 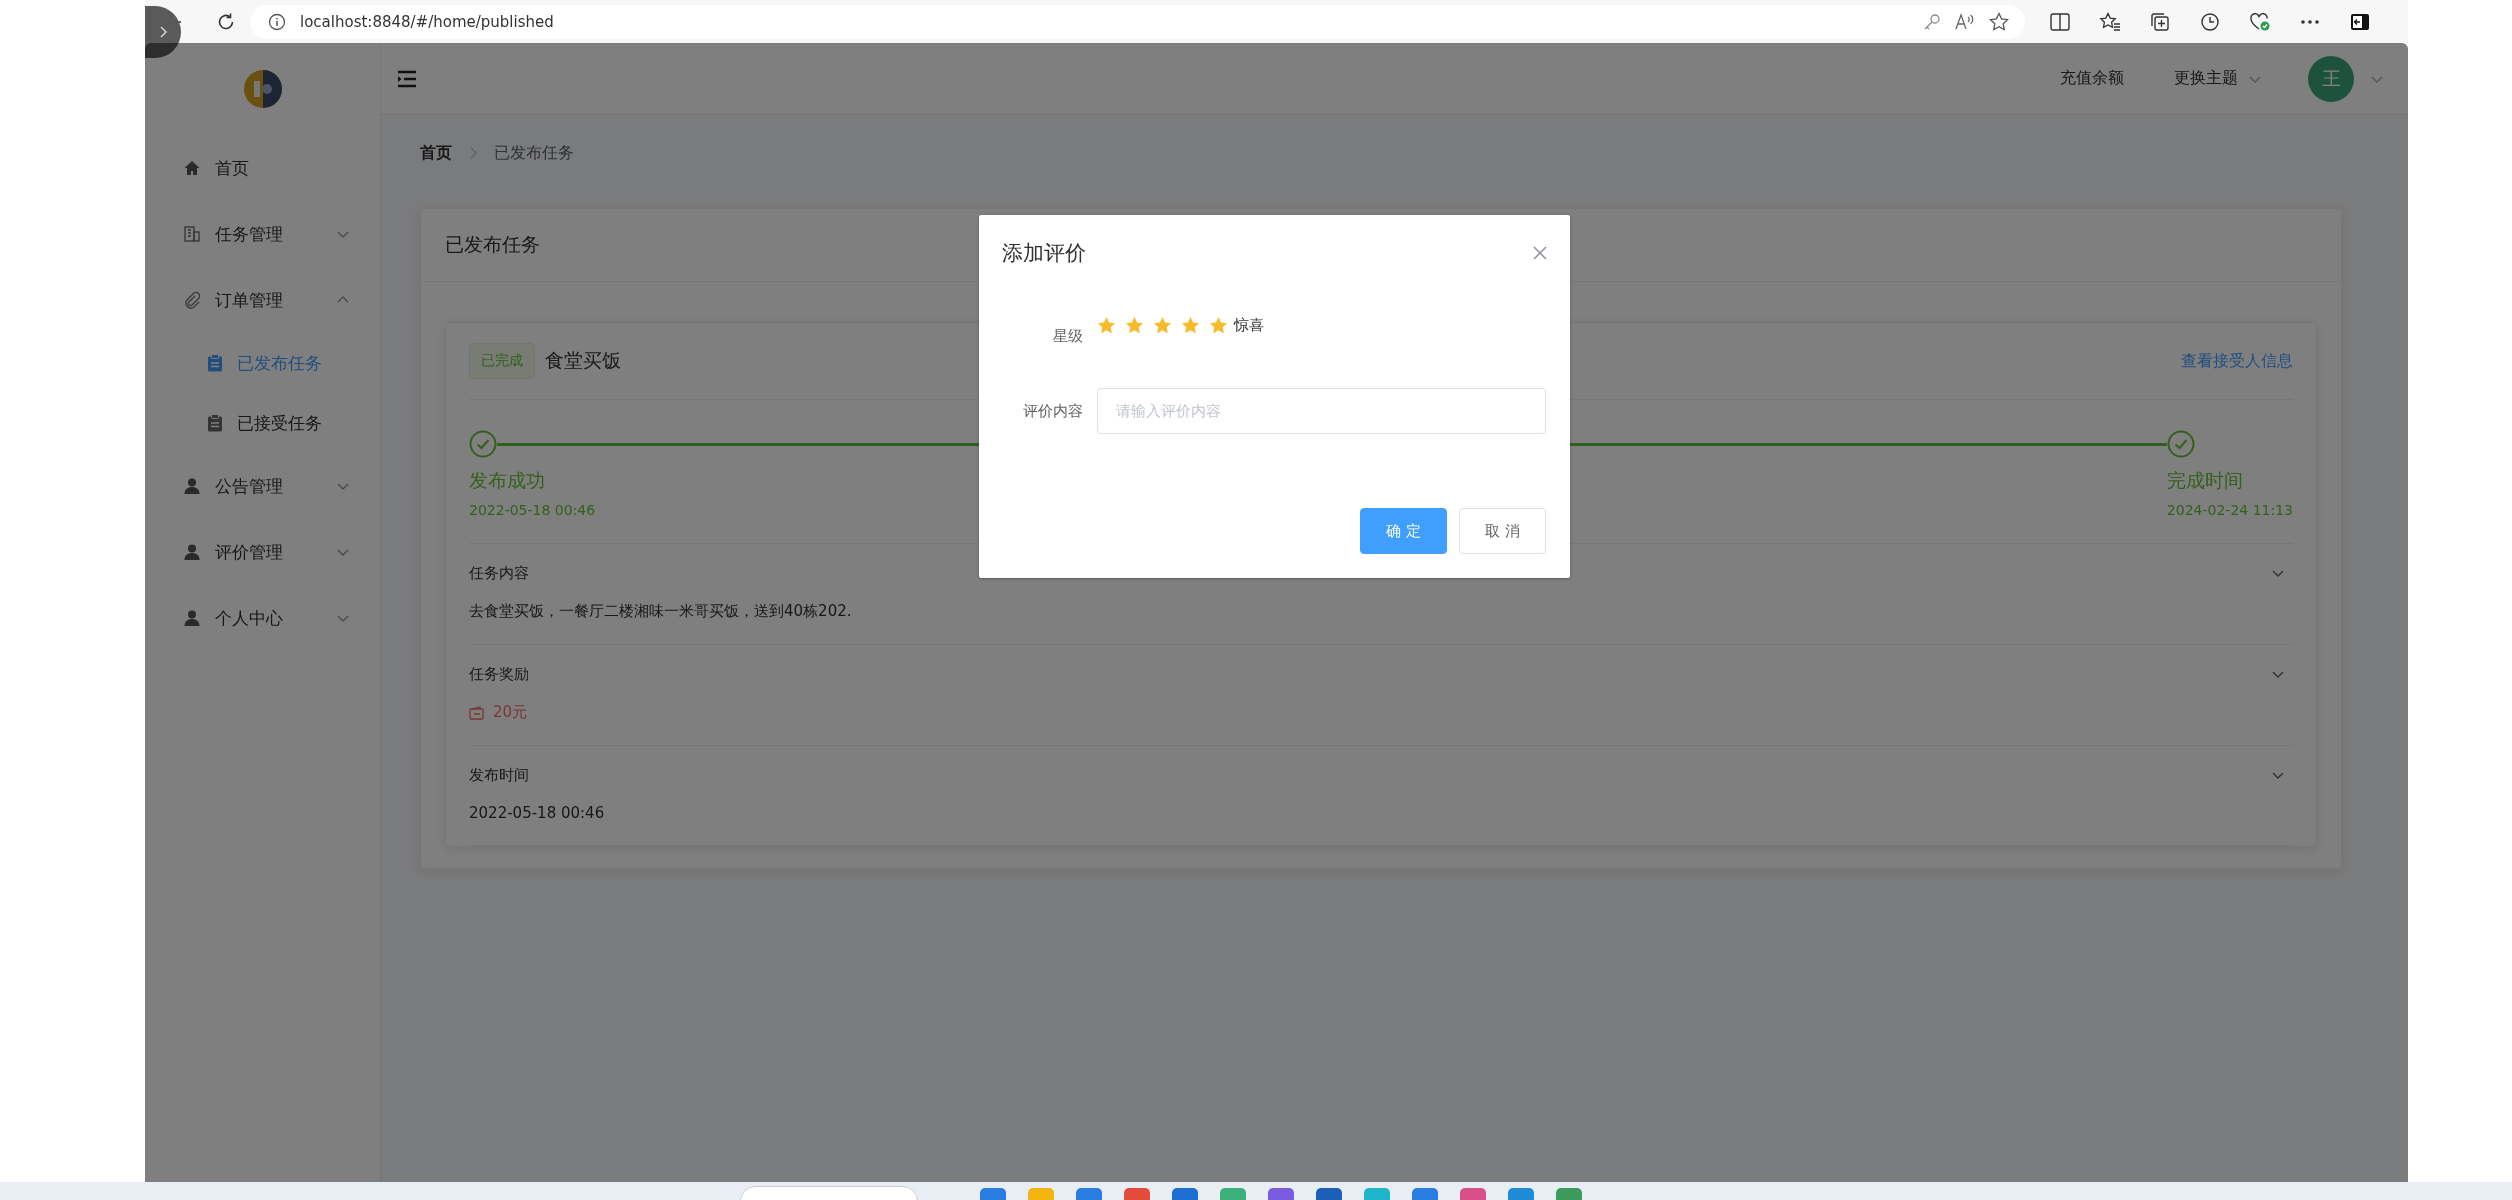 I want to click on menu-item: 任务管理, so click(x=262, y=234).